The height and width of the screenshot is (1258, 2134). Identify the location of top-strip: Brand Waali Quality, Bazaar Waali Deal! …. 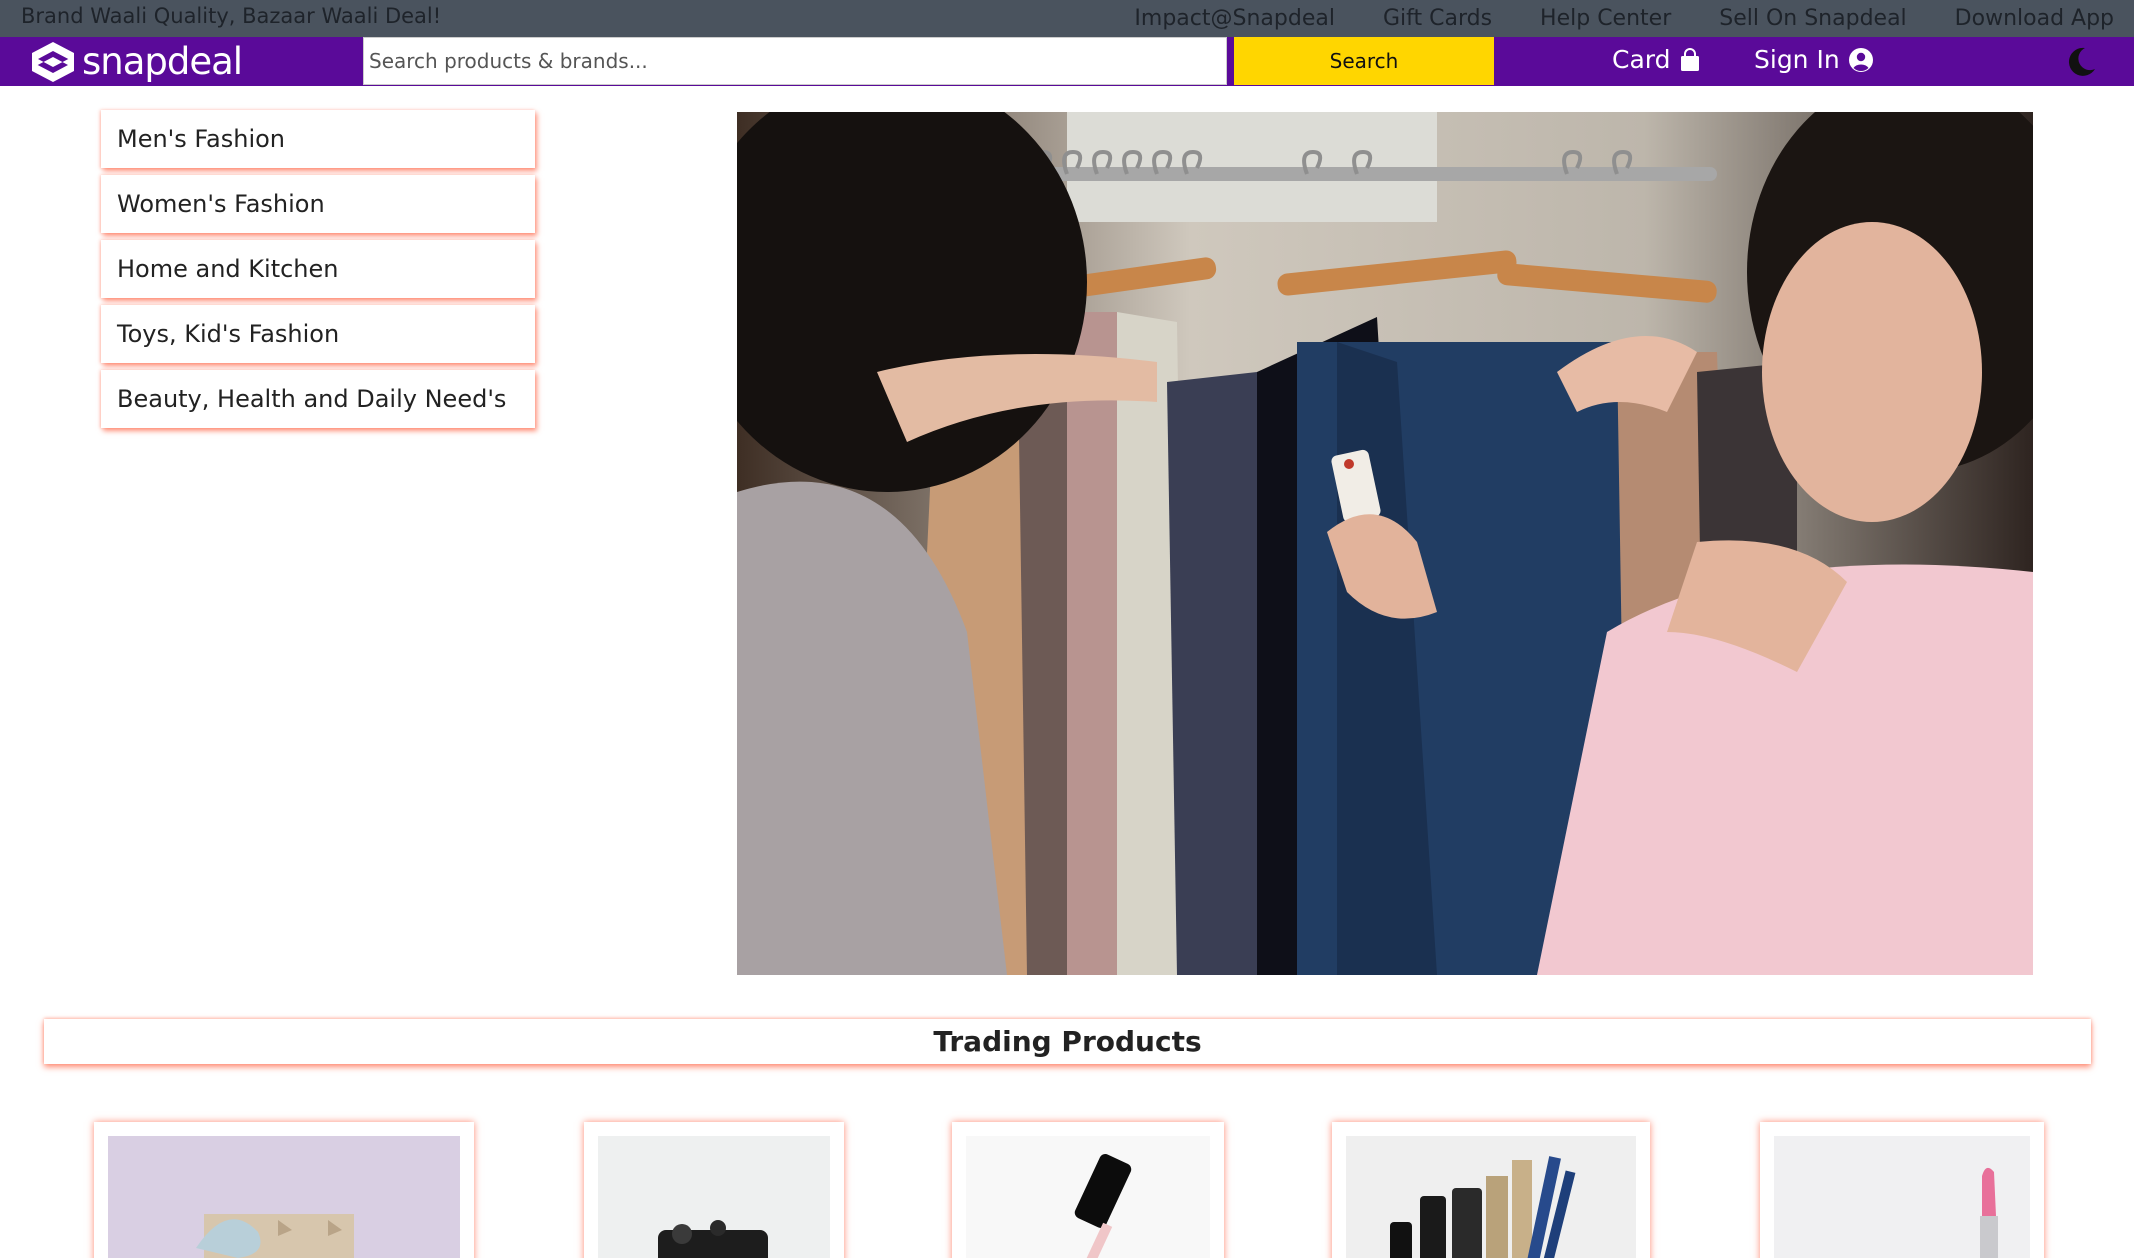
(1067, 18).